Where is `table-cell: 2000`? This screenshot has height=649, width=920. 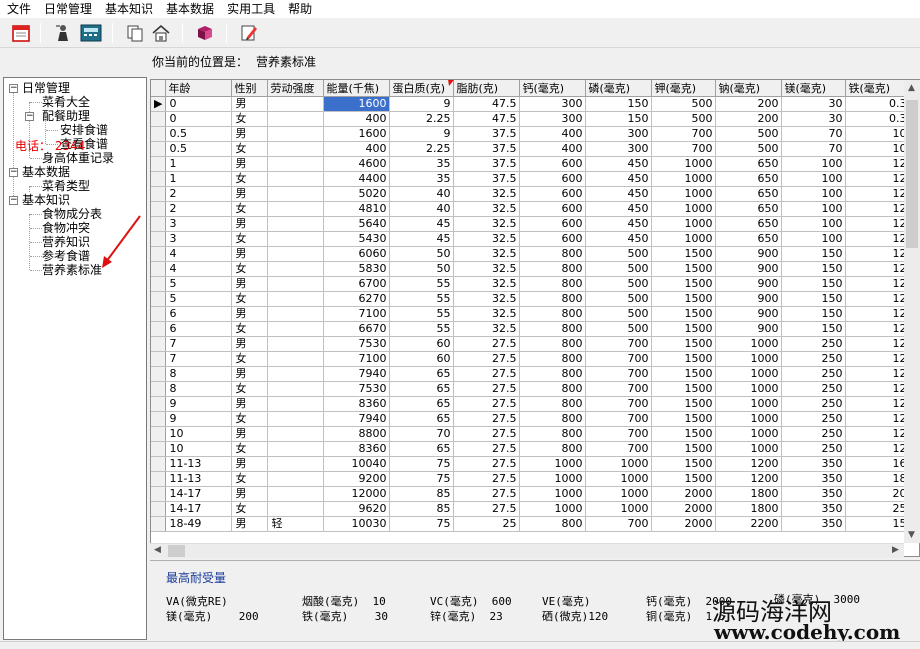 table-cell: 2000 is located at coordinates (684, 494).